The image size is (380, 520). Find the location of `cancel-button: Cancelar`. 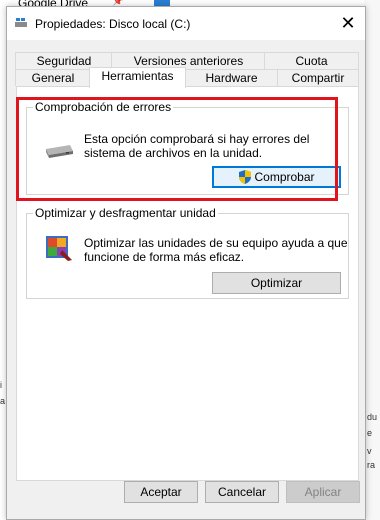

cancel-button: Cancelar is located at coordinates (242, 492).